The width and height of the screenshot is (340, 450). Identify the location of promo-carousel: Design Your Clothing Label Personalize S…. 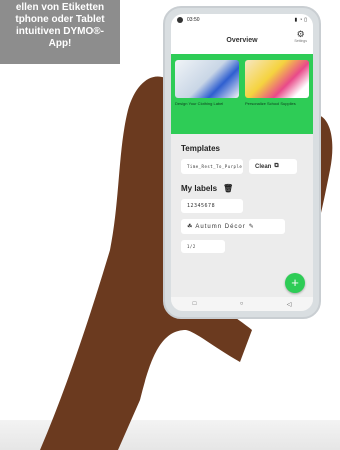
(242, 94).